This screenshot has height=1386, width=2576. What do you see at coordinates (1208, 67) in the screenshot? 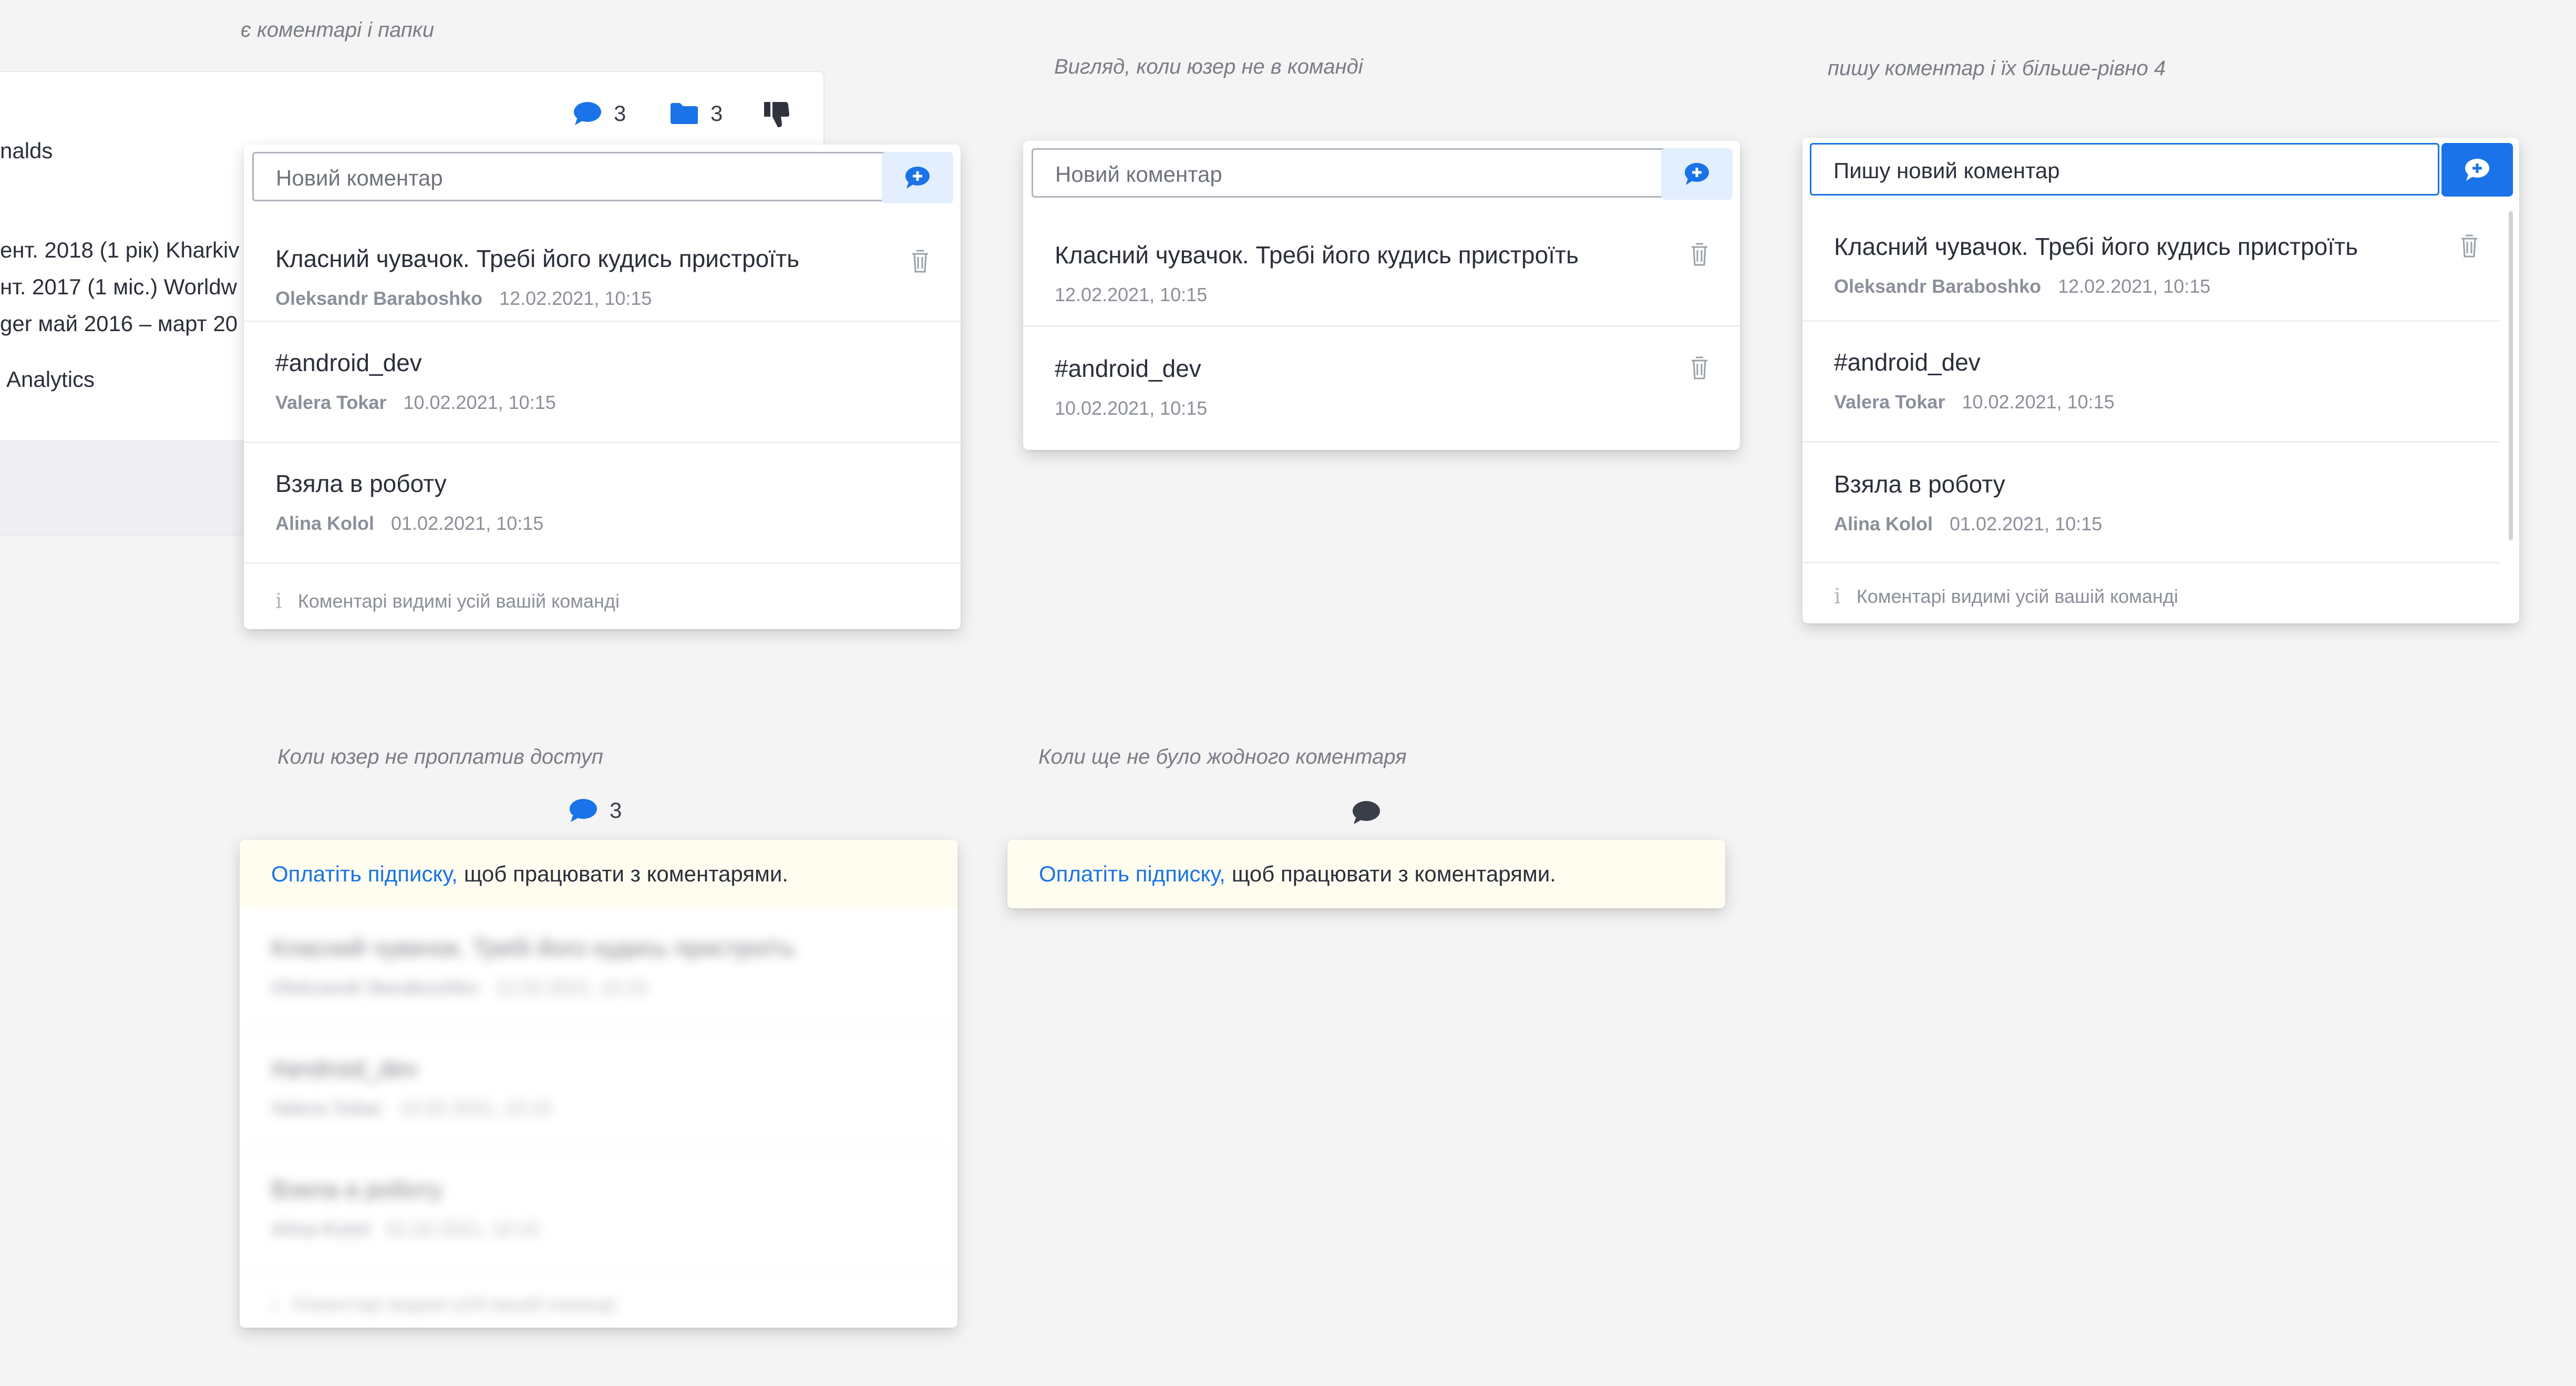
I see `caption-not-in-team: Вигляд, коли юзер не в команді` at bounding box center [1208, 67].